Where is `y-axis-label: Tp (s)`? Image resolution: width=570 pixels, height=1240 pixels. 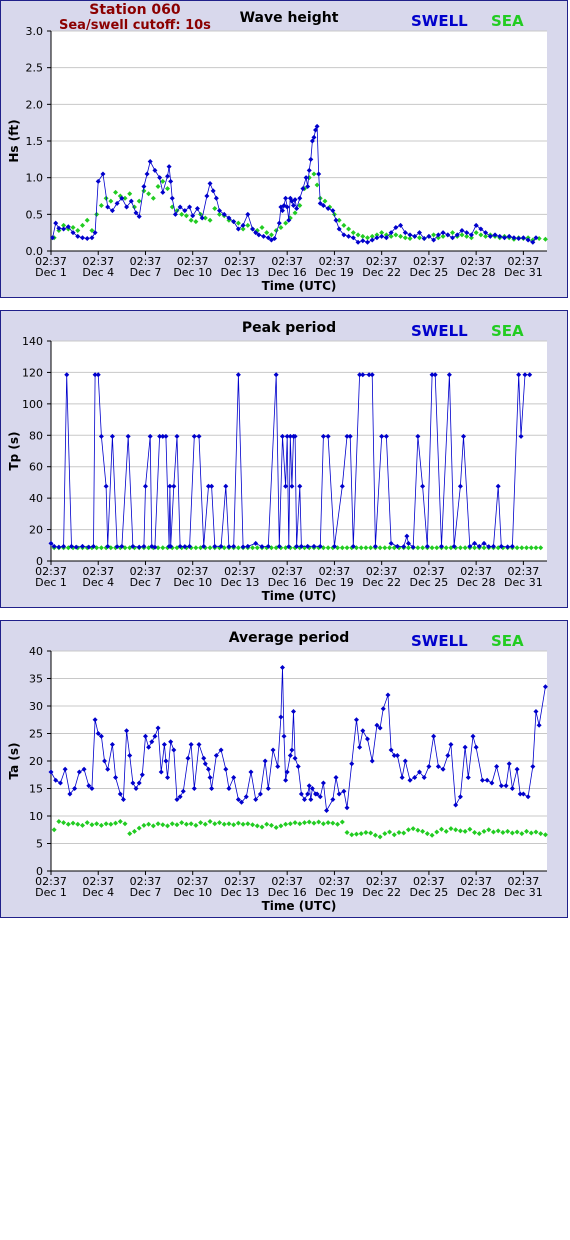 y-axis-label: Tp (s) is located at coordinates (14, 450).